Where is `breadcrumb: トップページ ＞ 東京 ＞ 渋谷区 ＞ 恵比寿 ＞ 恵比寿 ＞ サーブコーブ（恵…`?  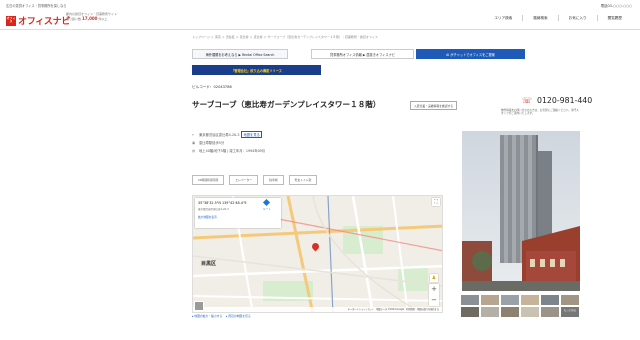 breadcrumb: トップページ ＞ 東京 ＞ 渋谷区 ＞ 恵比寿 ＞ 恵比寿 ＞ サーブコーブ（恵… is located at coordinates (285, 37).